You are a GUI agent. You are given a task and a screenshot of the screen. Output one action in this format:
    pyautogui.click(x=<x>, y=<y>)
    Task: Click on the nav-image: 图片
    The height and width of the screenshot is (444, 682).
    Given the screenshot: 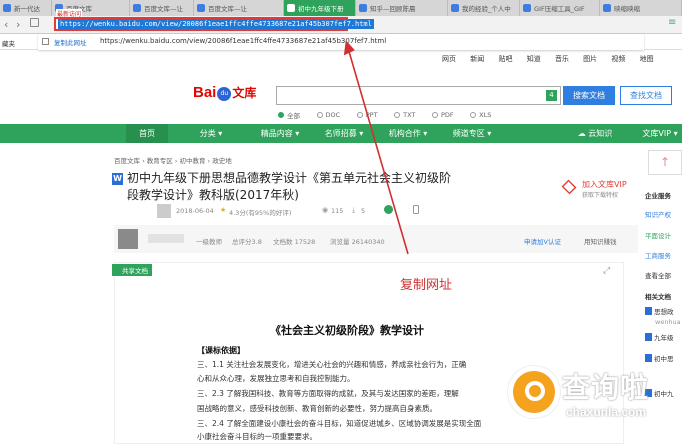 What is the action you would take?
    pyautogui.click(x=590, y=59)
    